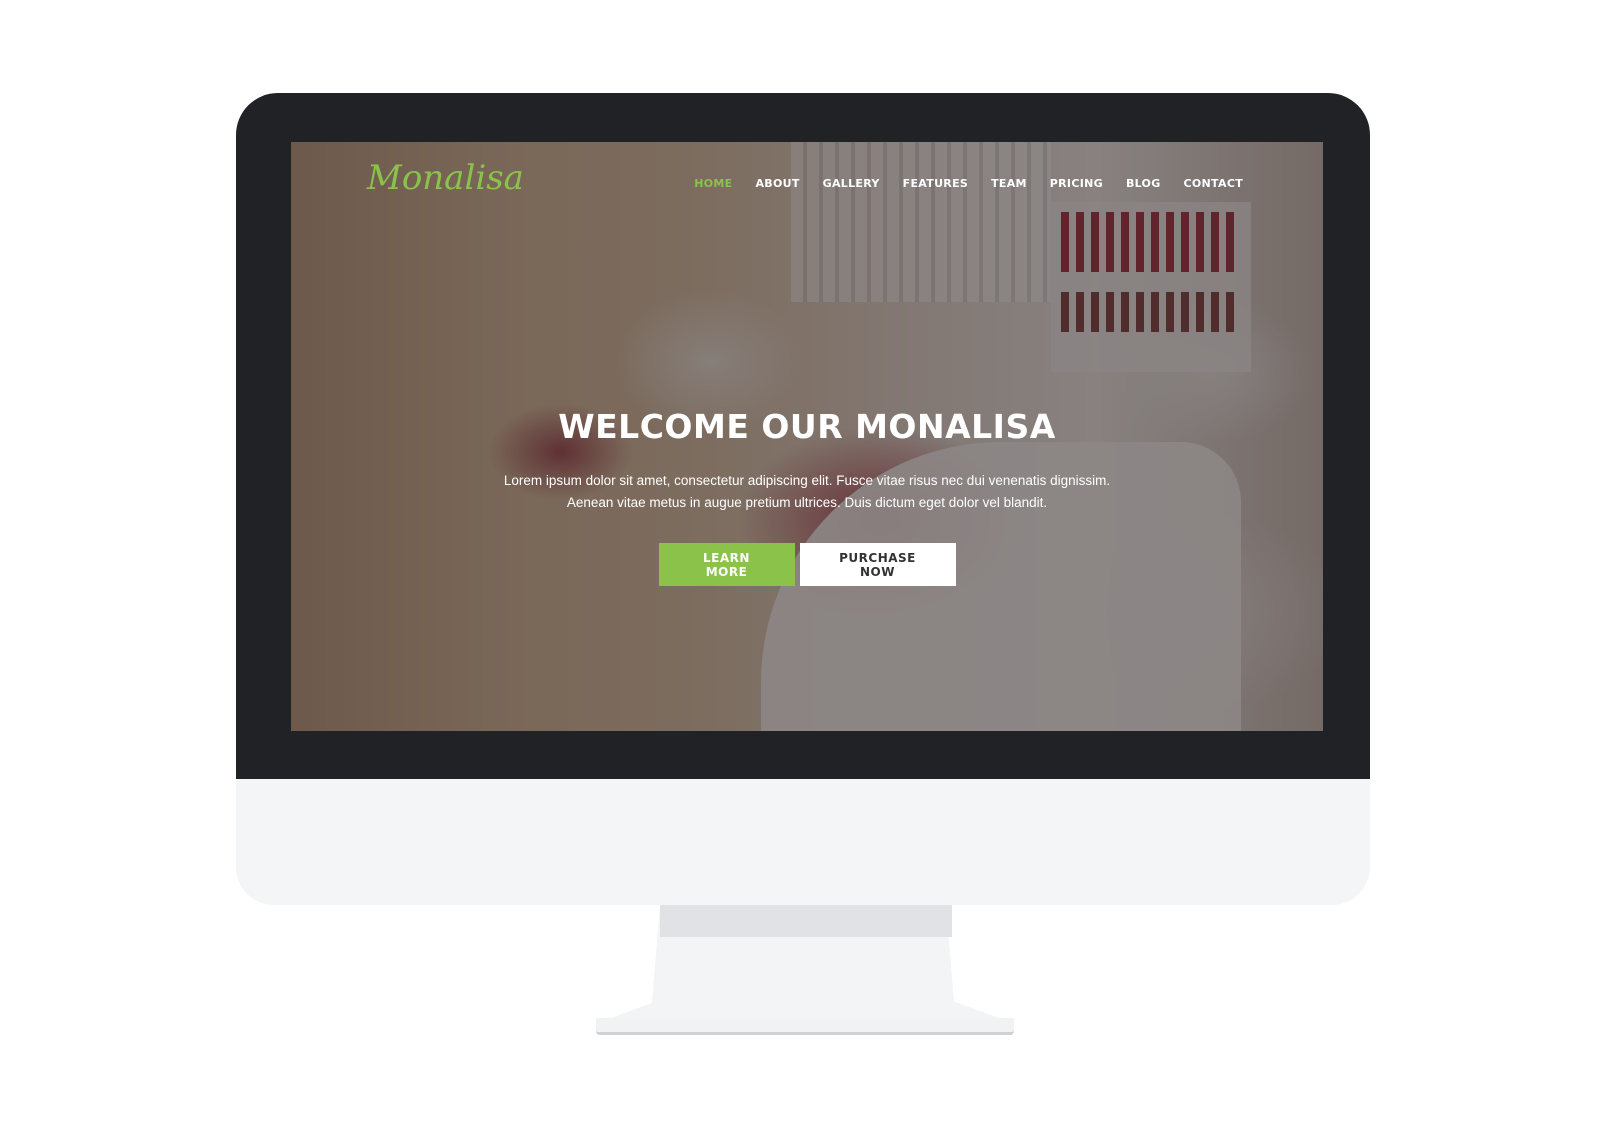 Image resolution: width=1600 pixels, height=1134 pixels. What do you see at coordinates (1009, 183) in the screenshot?
I see `nav-item-team: TEAM` at bounding box center [1009, 183].